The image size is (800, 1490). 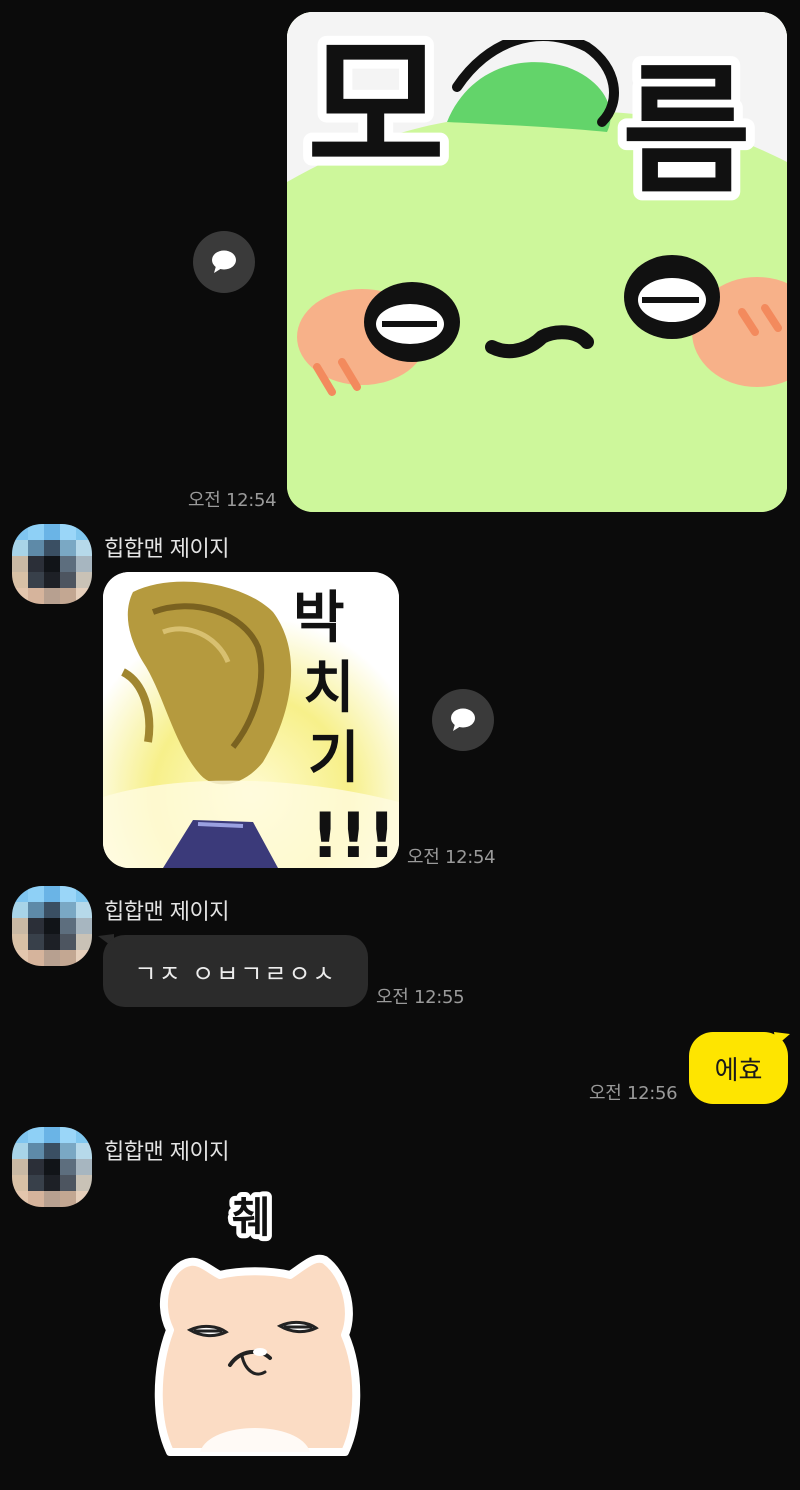 I want to click on svg-text: 박, so click(x=319, y=618).